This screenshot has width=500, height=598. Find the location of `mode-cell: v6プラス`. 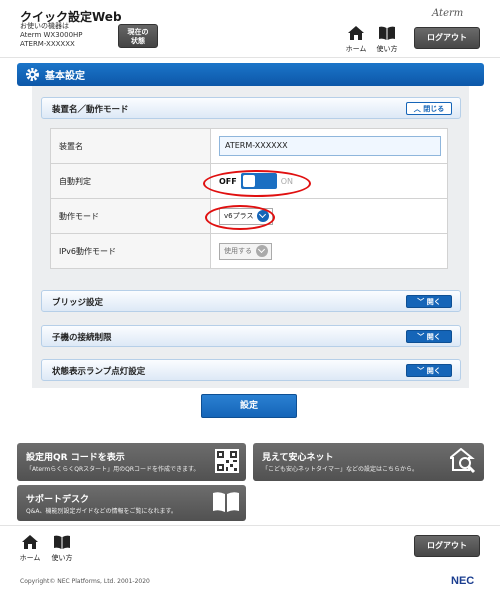

mode-cell: v6プラス is located at coordinates (329, 216).